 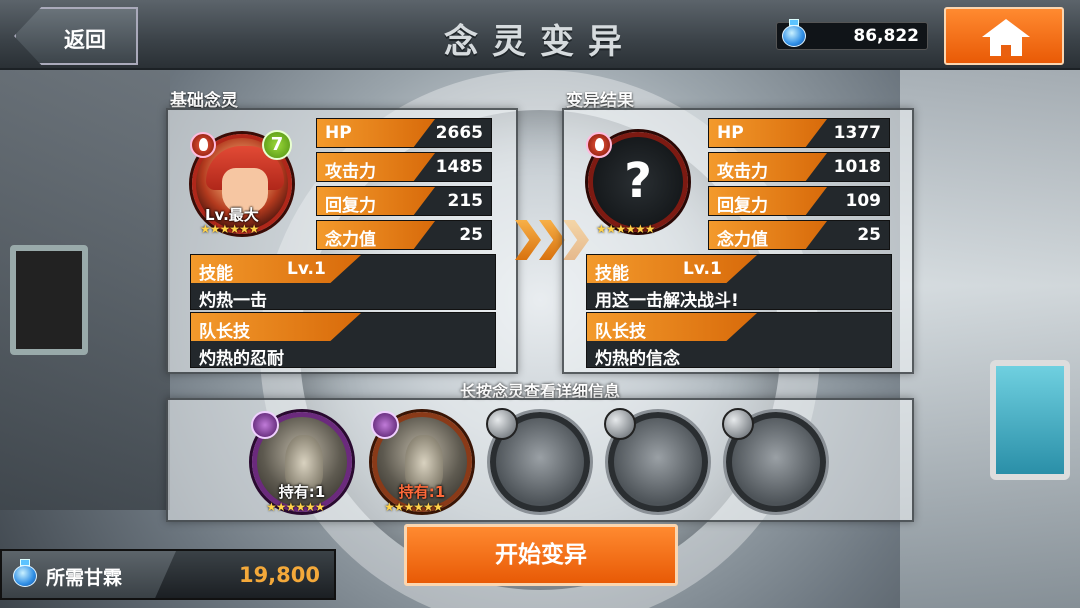 I want to click on base-leader-skill: 队长技 灼热的忍耐, so click(x=343, y=340).